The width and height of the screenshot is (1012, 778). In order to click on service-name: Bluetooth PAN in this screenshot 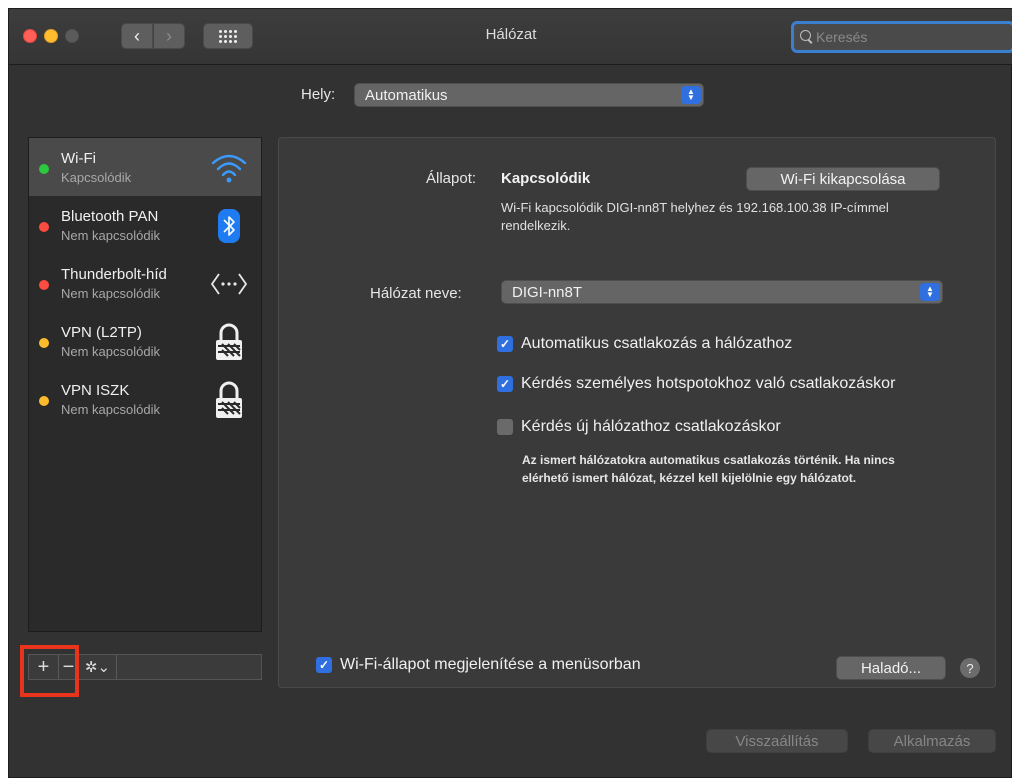, I will do `click(110, 216)`.